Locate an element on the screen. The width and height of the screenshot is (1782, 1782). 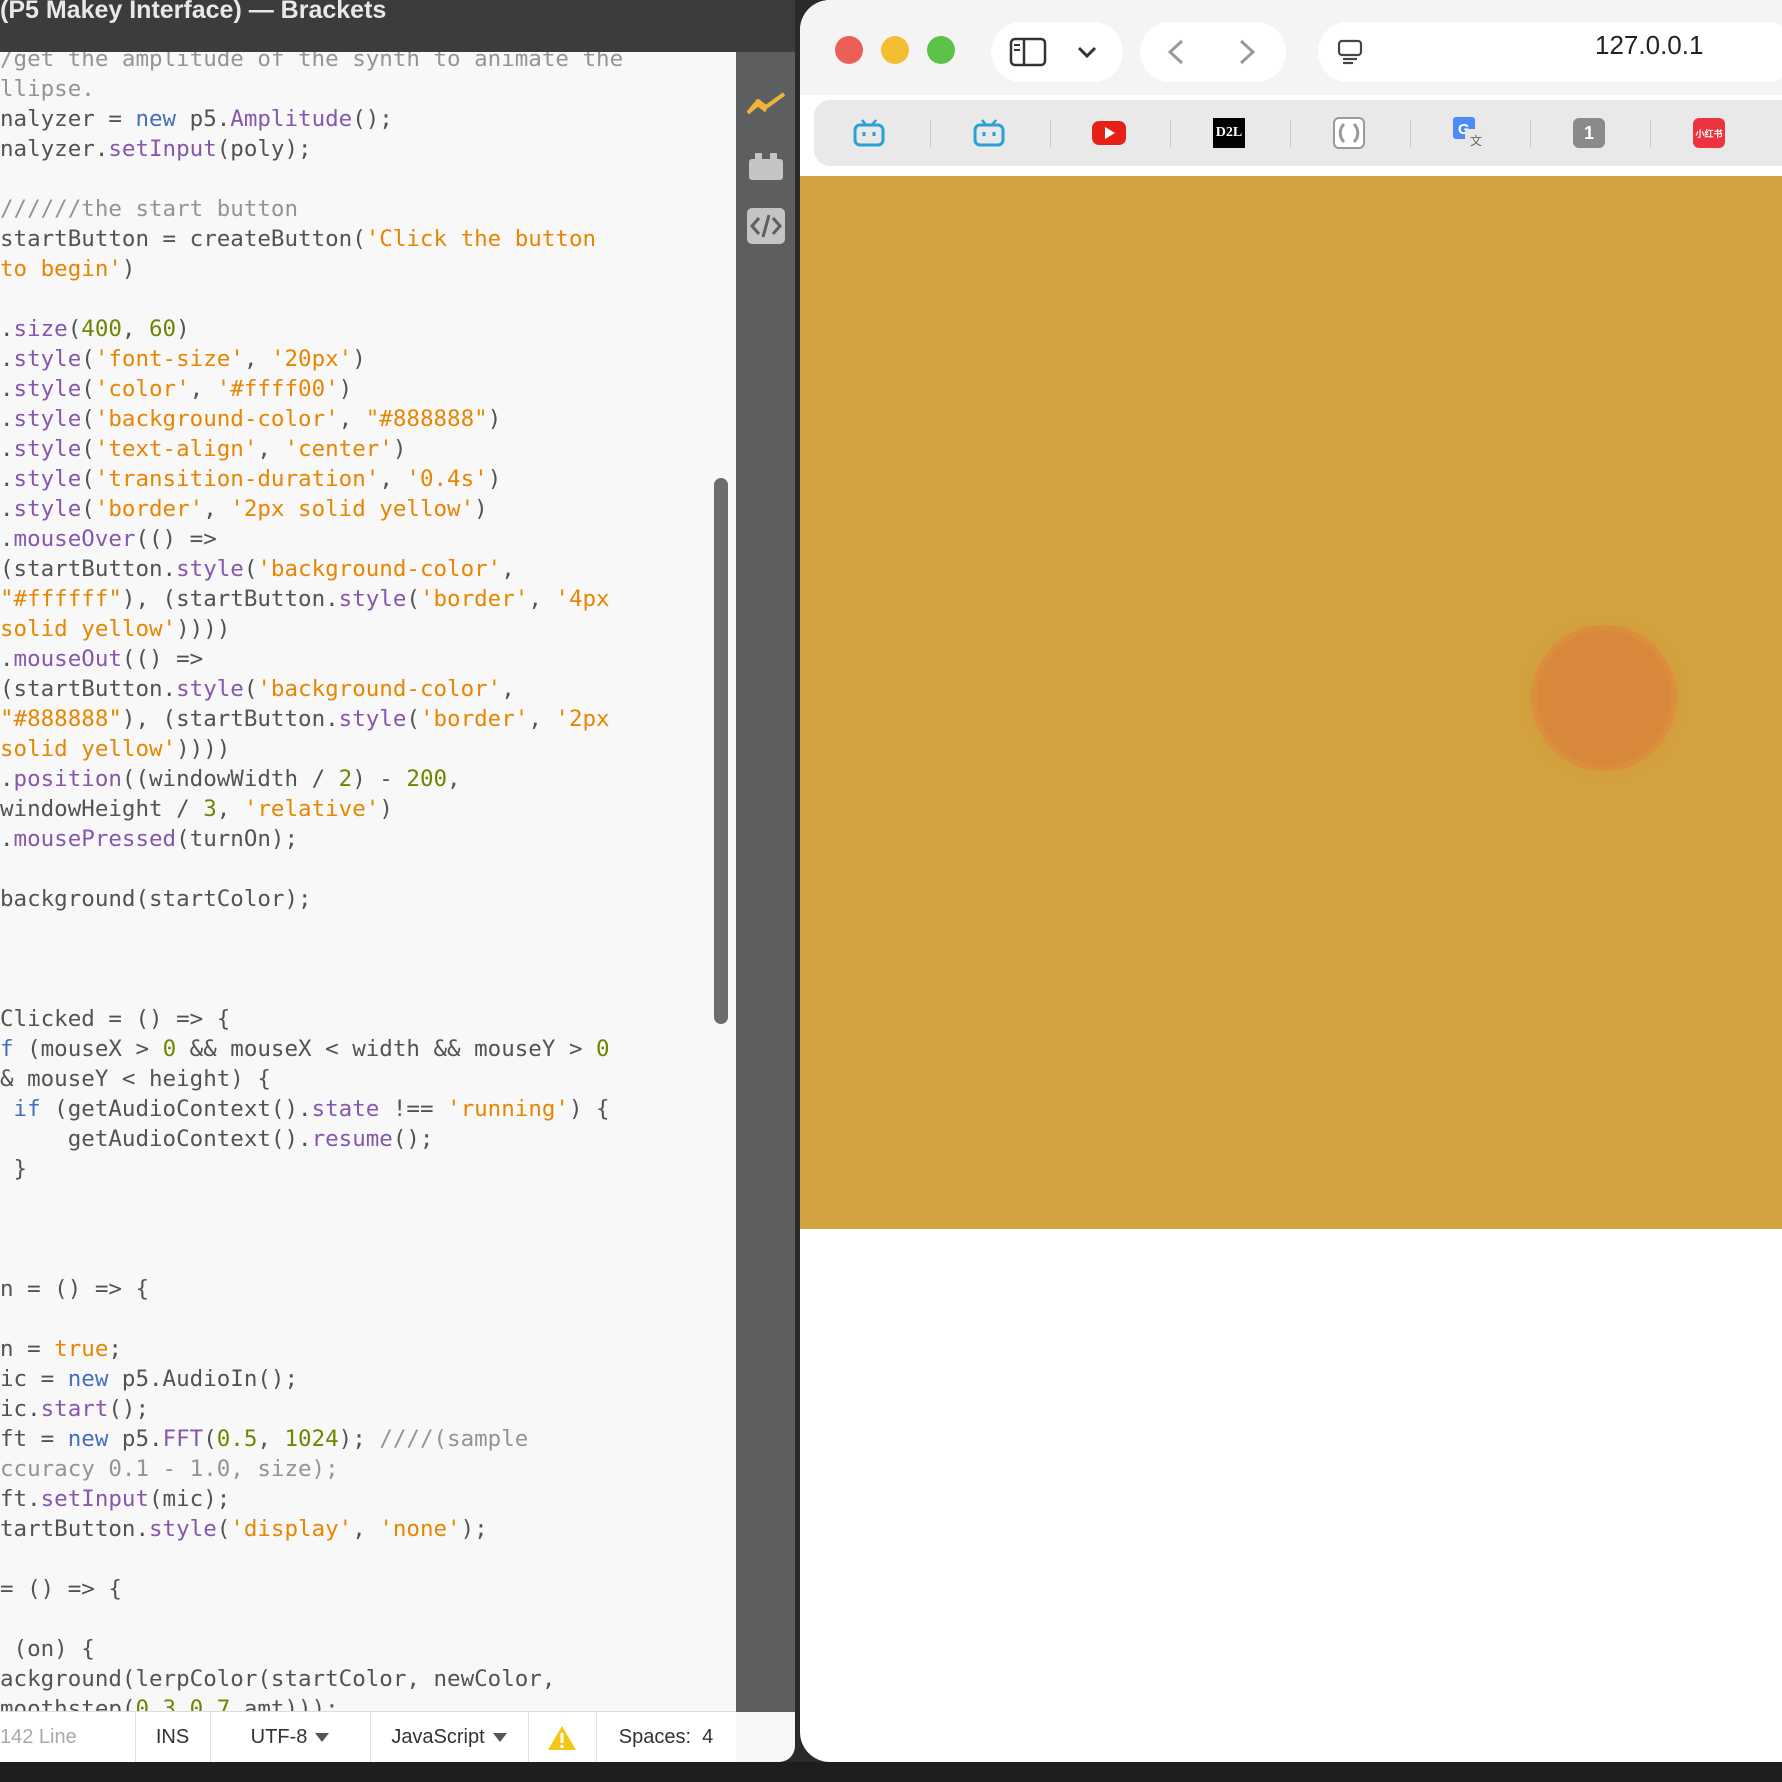
code-line: = () => { is located at coordinates (61, 1589).